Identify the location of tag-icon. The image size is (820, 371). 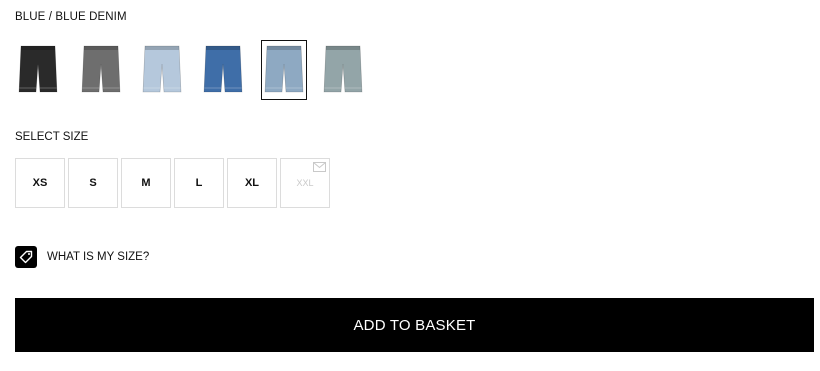
(26, 257).